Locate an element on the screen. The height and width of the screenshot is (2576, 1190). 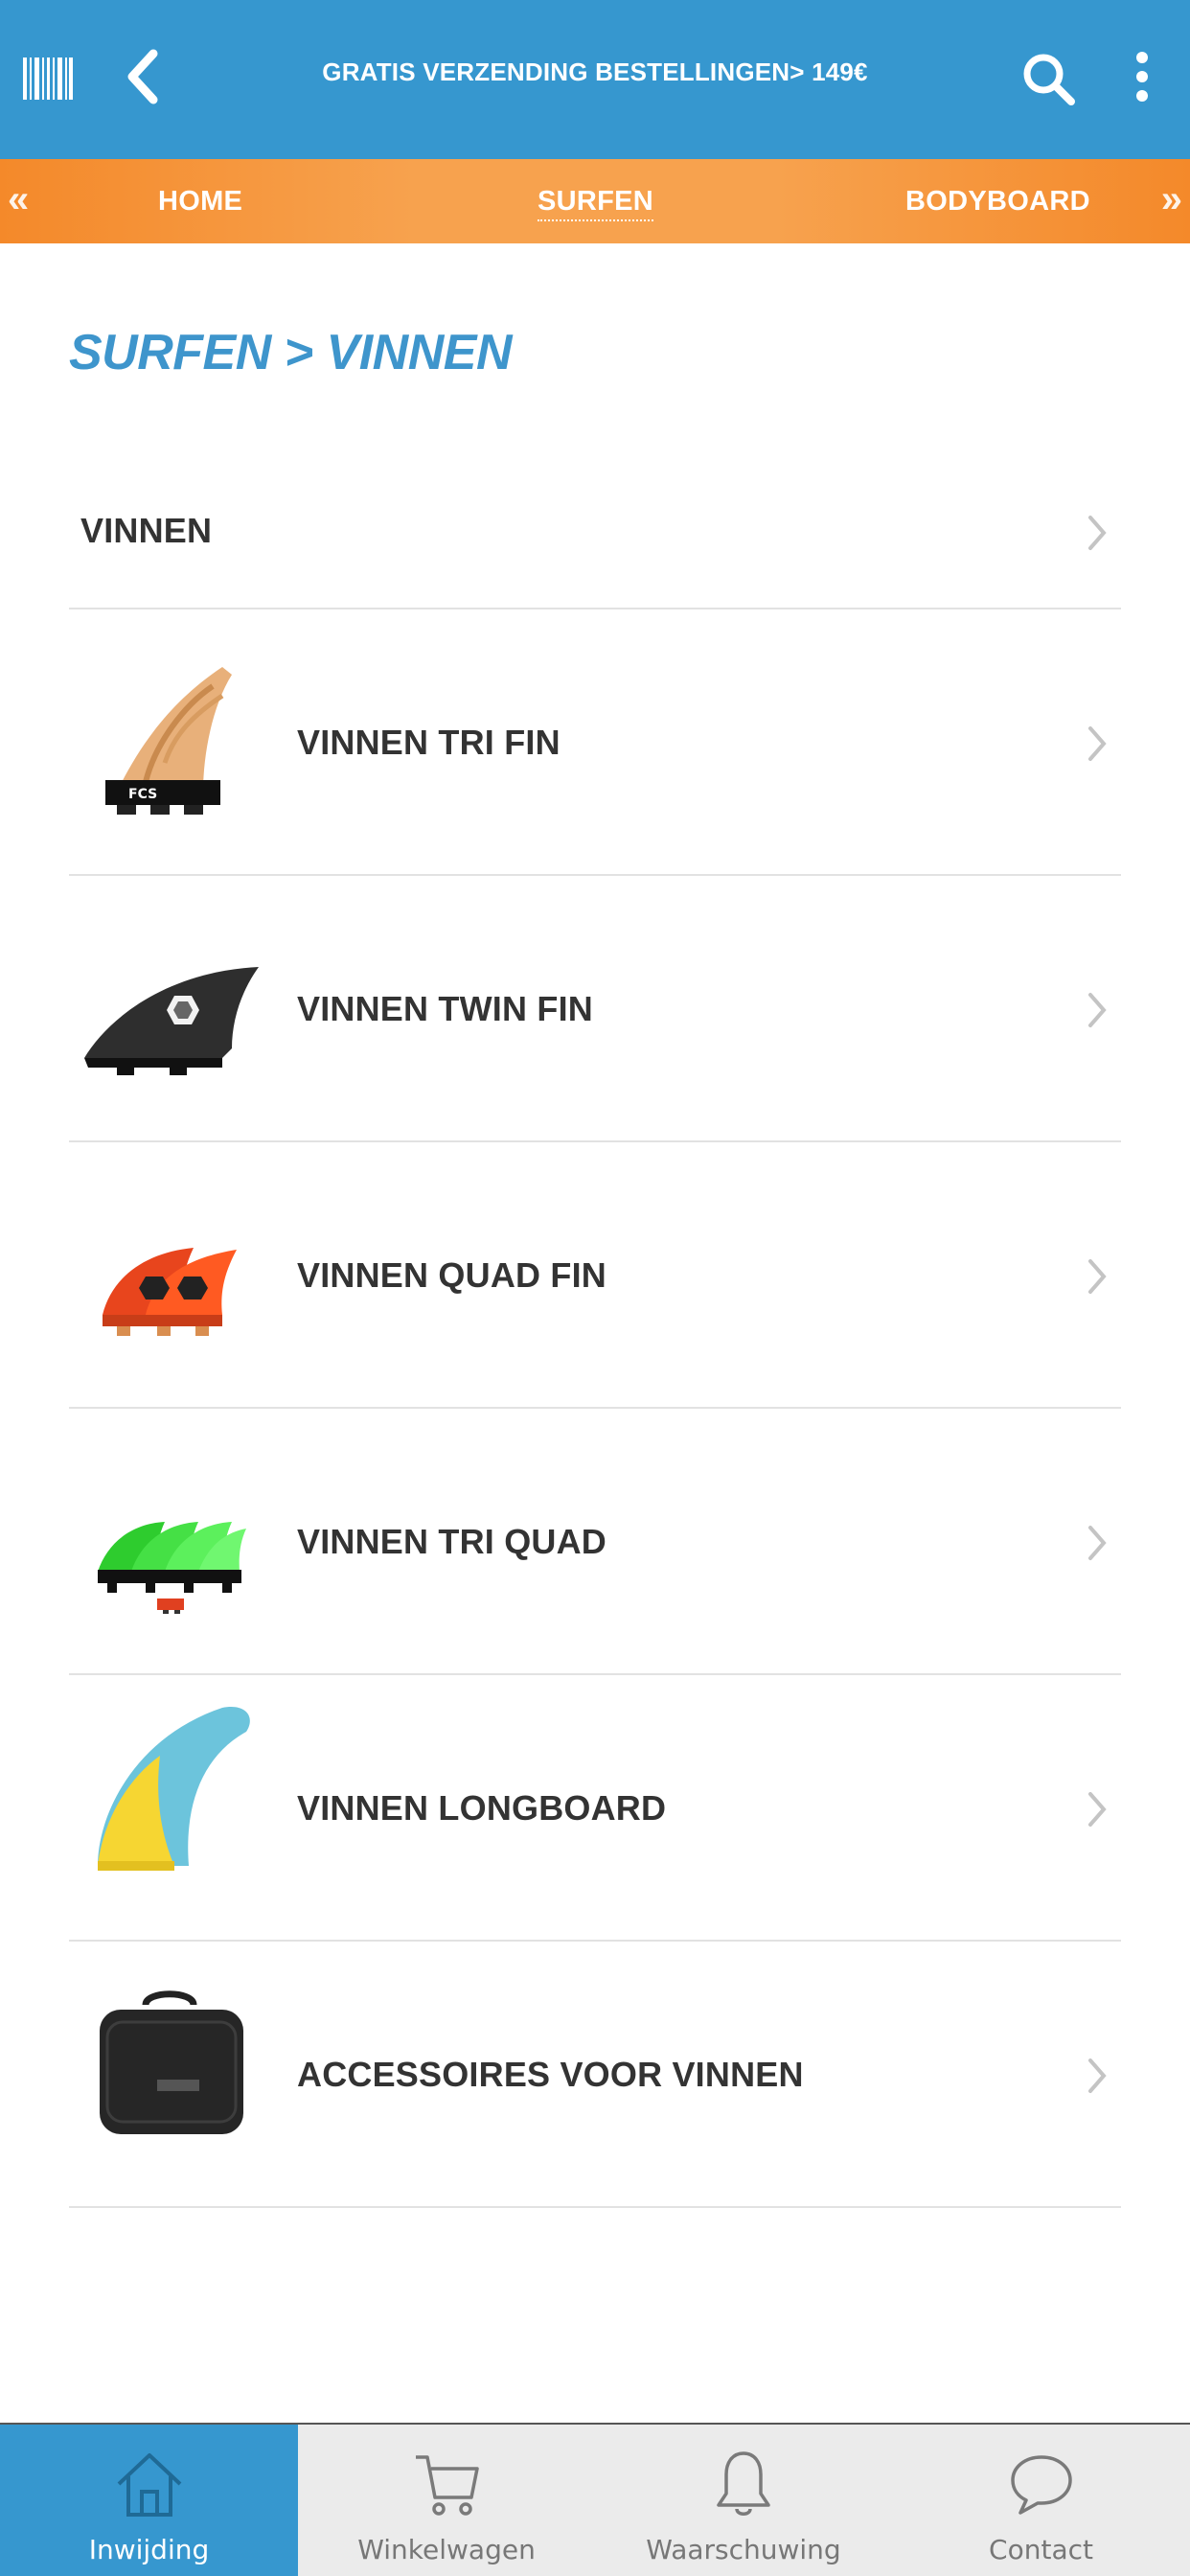
cart-icon is located at coordinates (448, 2486).